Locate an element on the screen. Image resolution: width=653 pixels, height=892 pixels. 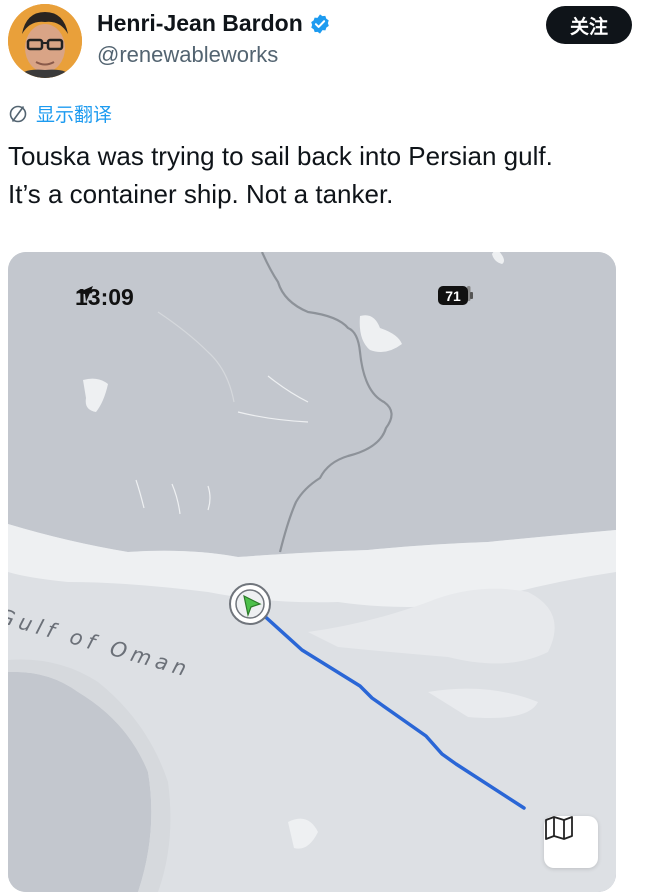
avatar-portrait is located at coordinates (45, 41).